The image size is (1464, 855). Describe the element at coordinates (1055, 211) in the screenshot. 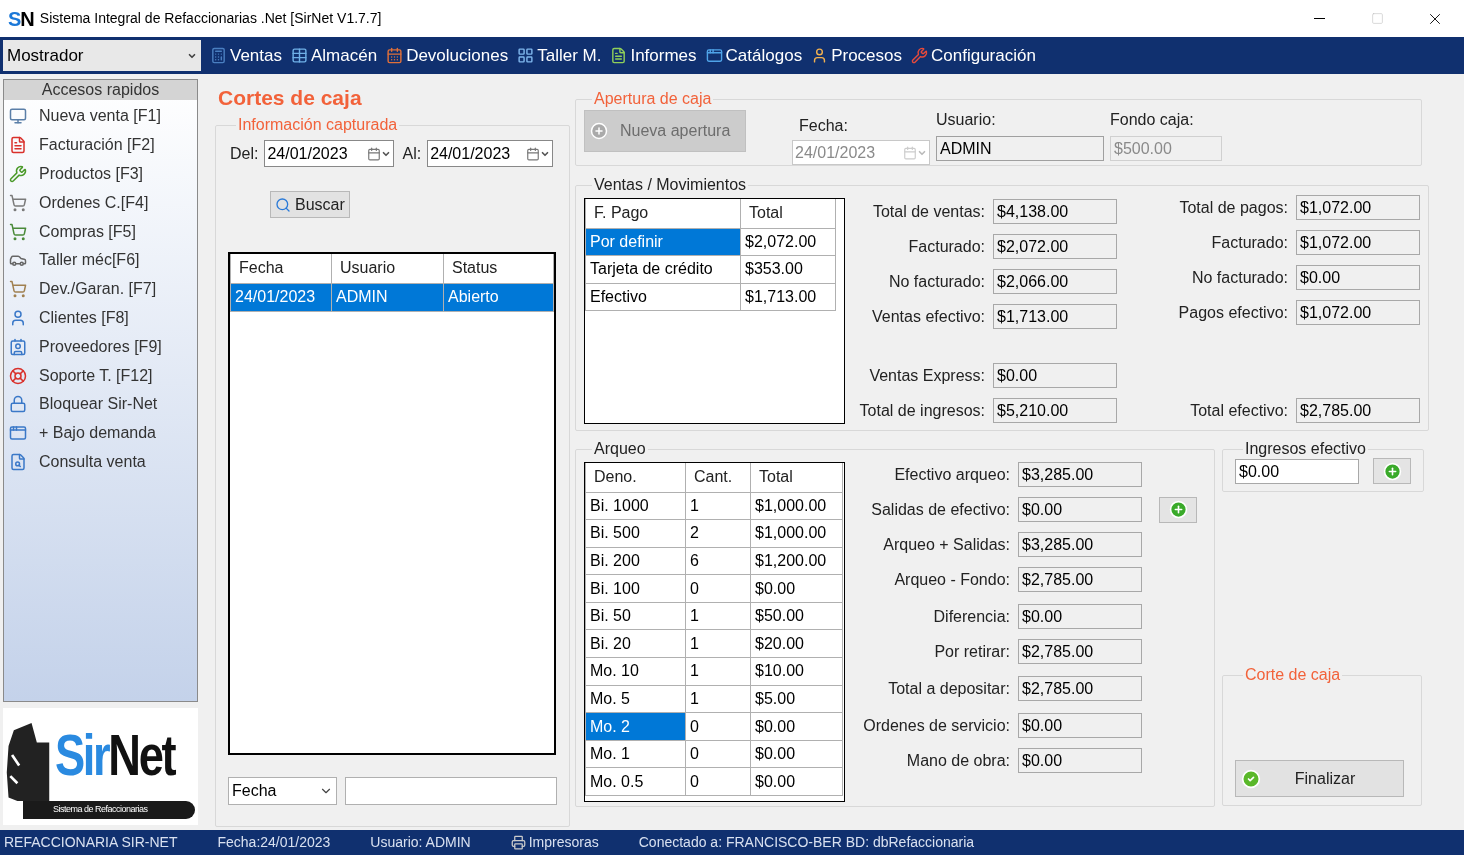

I see `readonly-field: $4,138.00` at that location.